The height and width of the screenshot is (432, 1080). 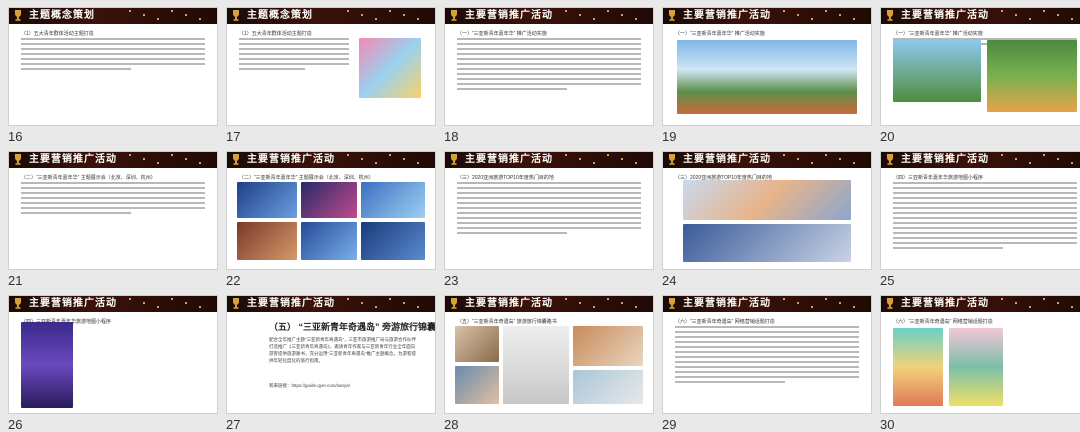 What do you see at coordinates (344, 385) in the screenshot?
I see `slide-link: 和来链接：https://guide.qyer.com/sanya/` at bounding box center [344, 385].